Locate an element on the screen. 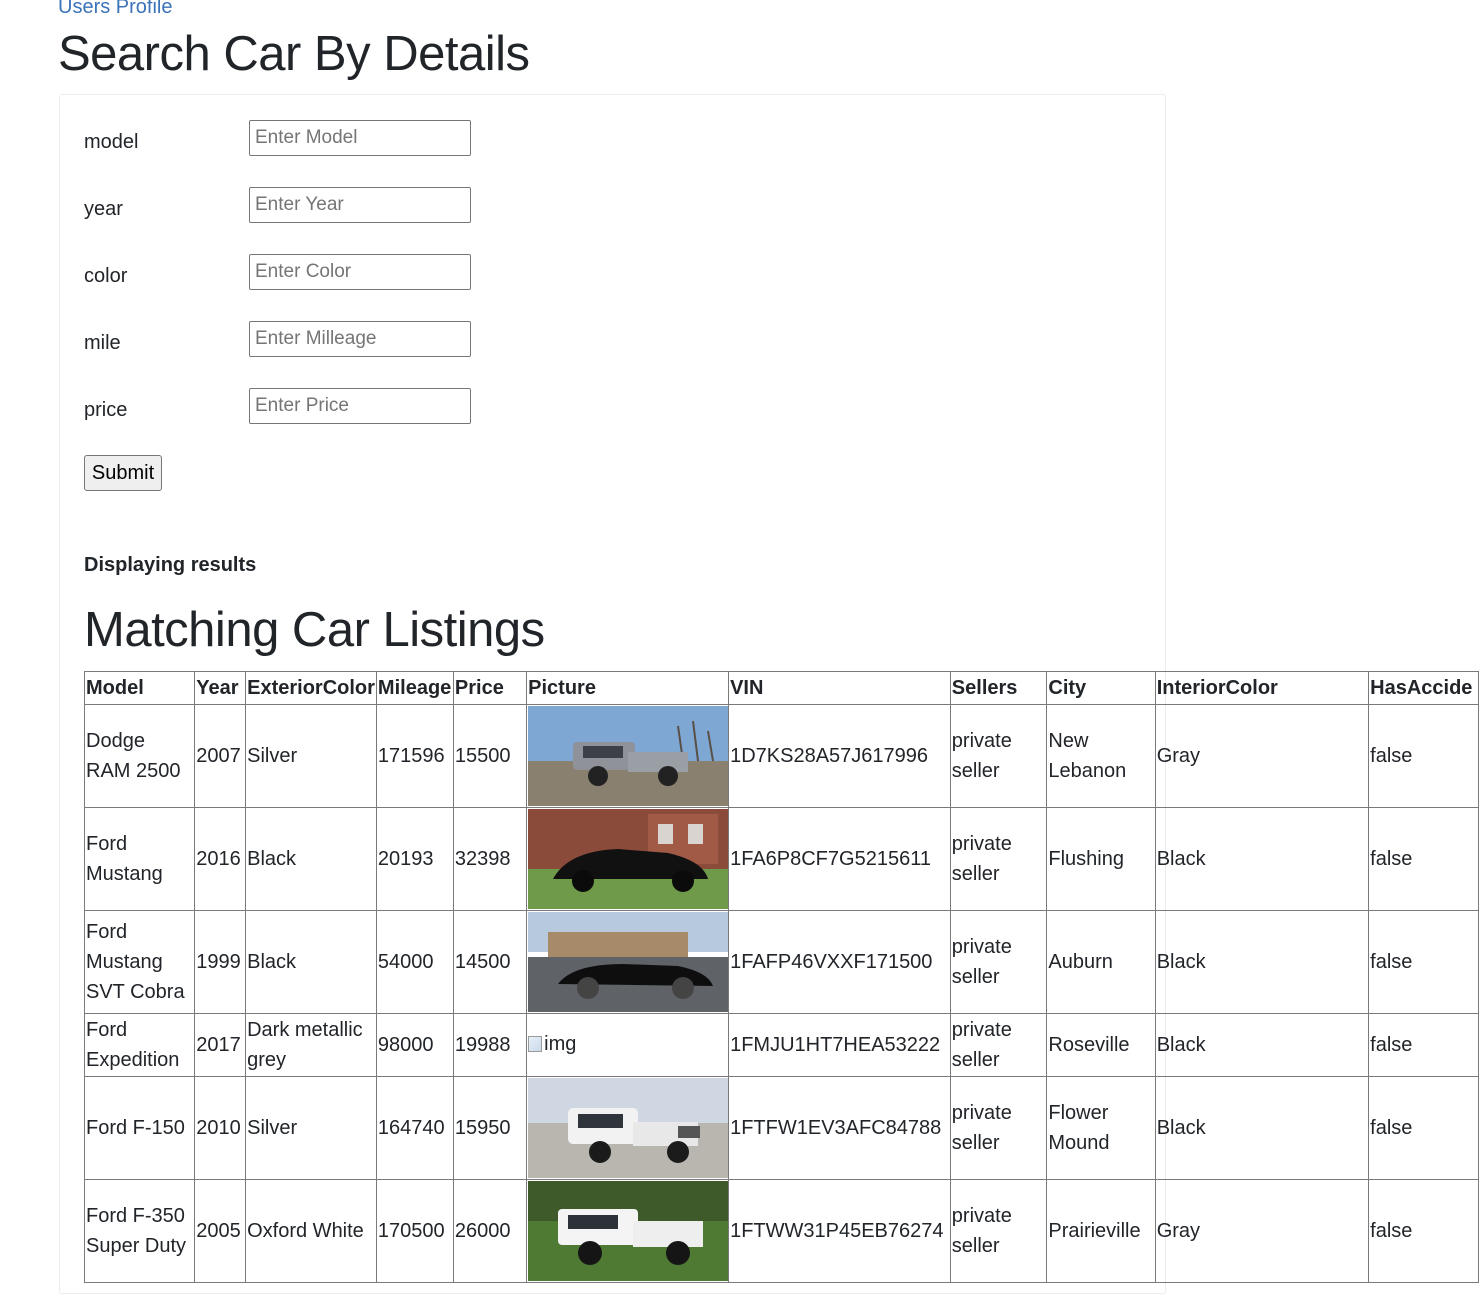  cell-year: 2007 is located at coordinates (220, 756).